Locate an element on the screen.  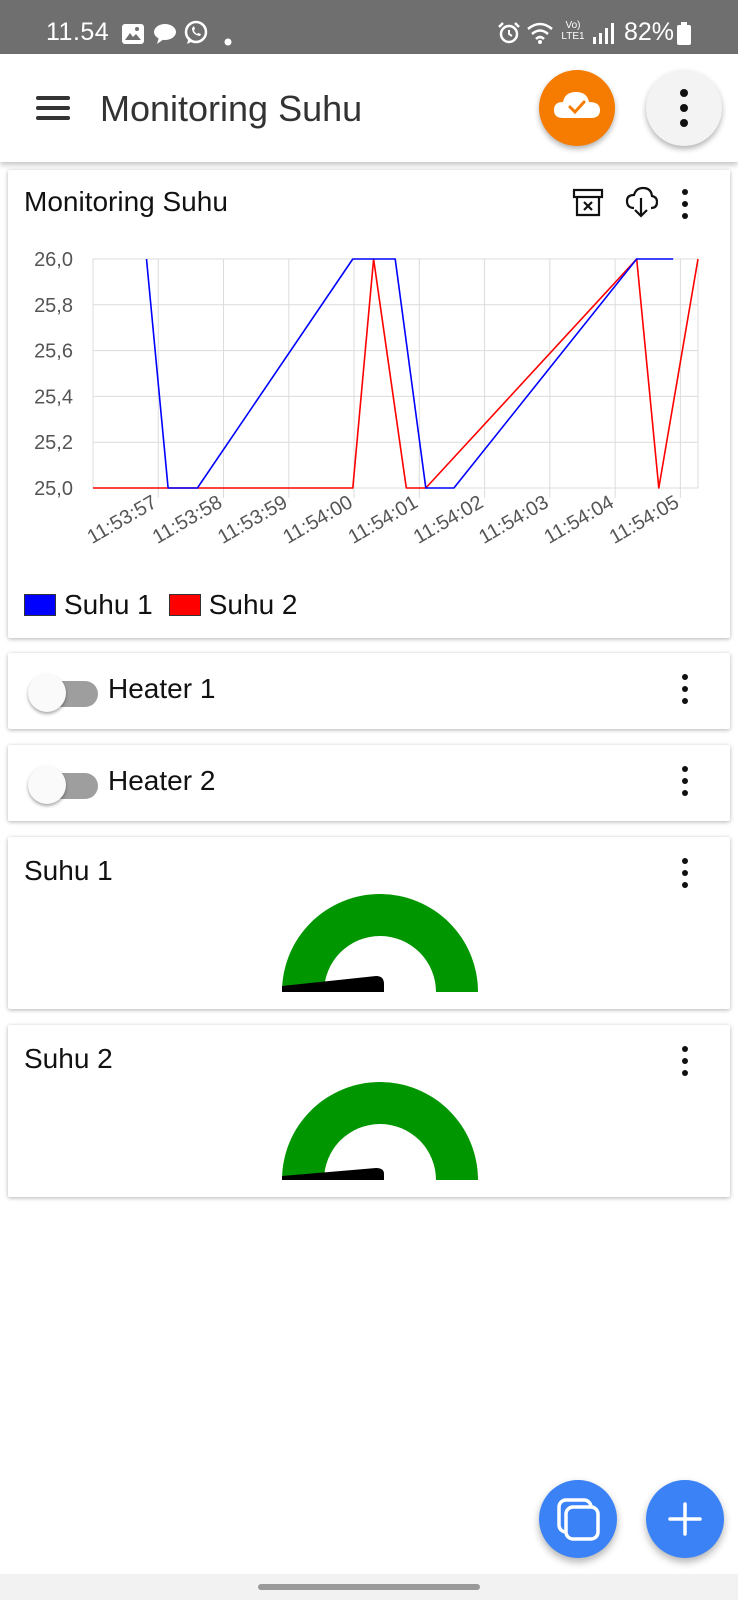
copy-widgets-button is located at coordinates (578, 1519).